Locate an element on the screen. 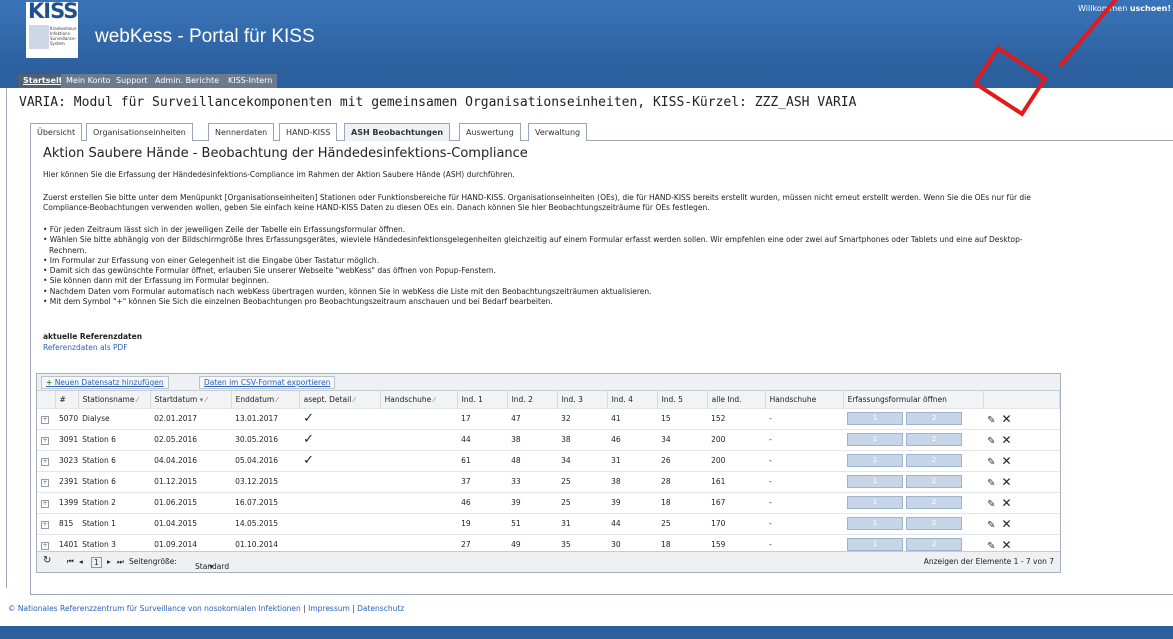 Image resolution: width=1173 pixels, height=639 pixels. cell-end: 14.05.2015 is located at coordinates (265, 523).